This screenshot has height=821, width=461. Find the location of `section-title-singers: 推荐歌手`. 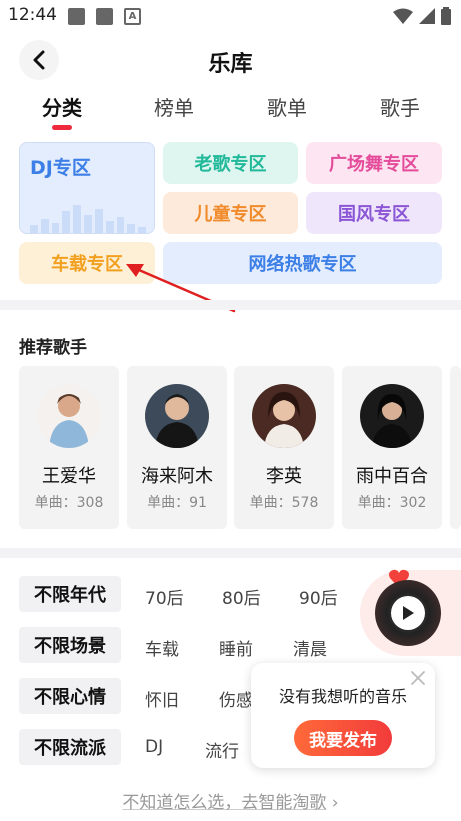

section-title-singers: 推荐歌手 is located at coordinates (53, 348).